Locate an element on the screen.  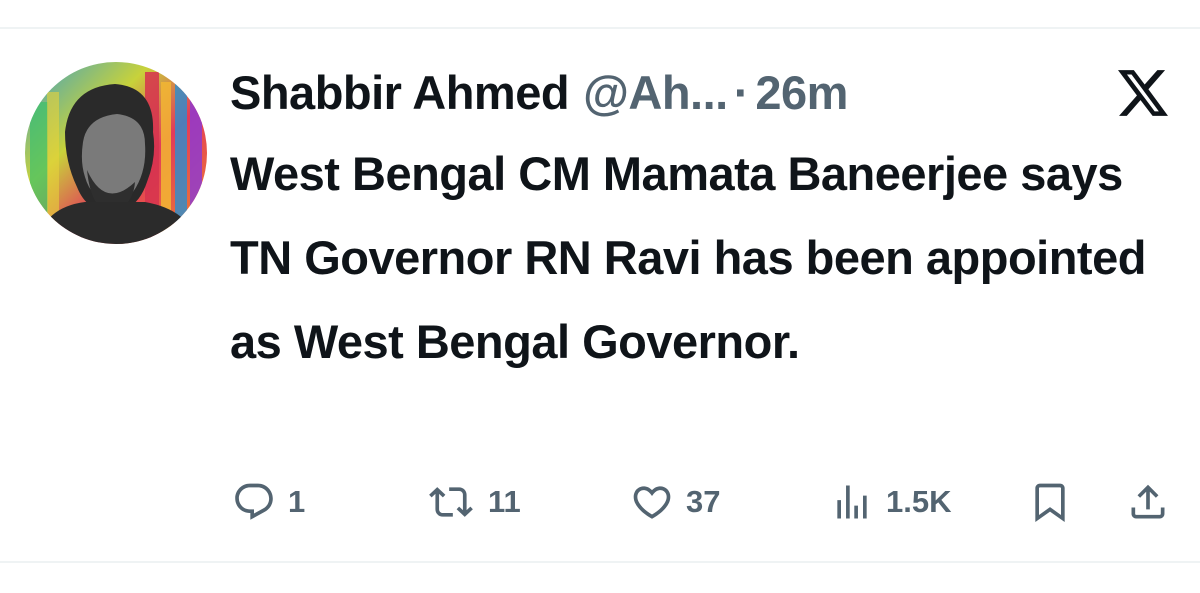
avatar-image is located at coordinates (116, 153).